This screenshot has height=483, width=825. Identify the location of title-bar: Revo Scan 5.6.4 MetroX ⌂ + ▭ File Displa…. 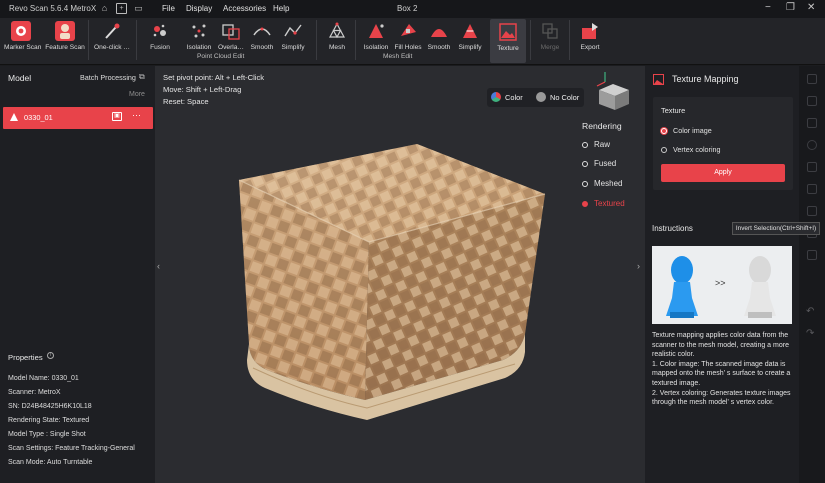
(412, 9).